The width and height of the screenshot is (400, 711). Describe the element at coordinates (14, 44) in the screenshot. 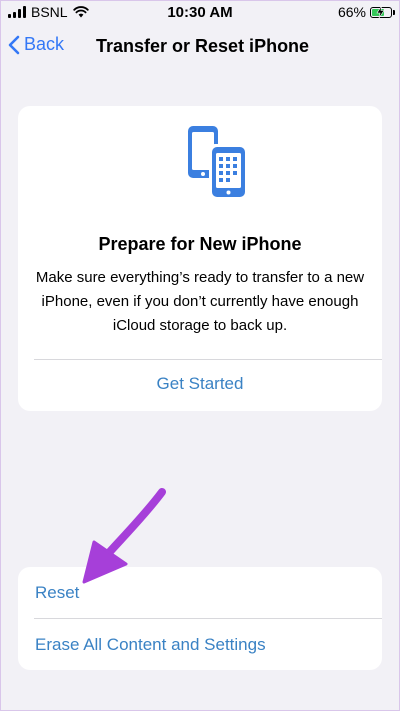

I see `chevron-left-icon` at that location.